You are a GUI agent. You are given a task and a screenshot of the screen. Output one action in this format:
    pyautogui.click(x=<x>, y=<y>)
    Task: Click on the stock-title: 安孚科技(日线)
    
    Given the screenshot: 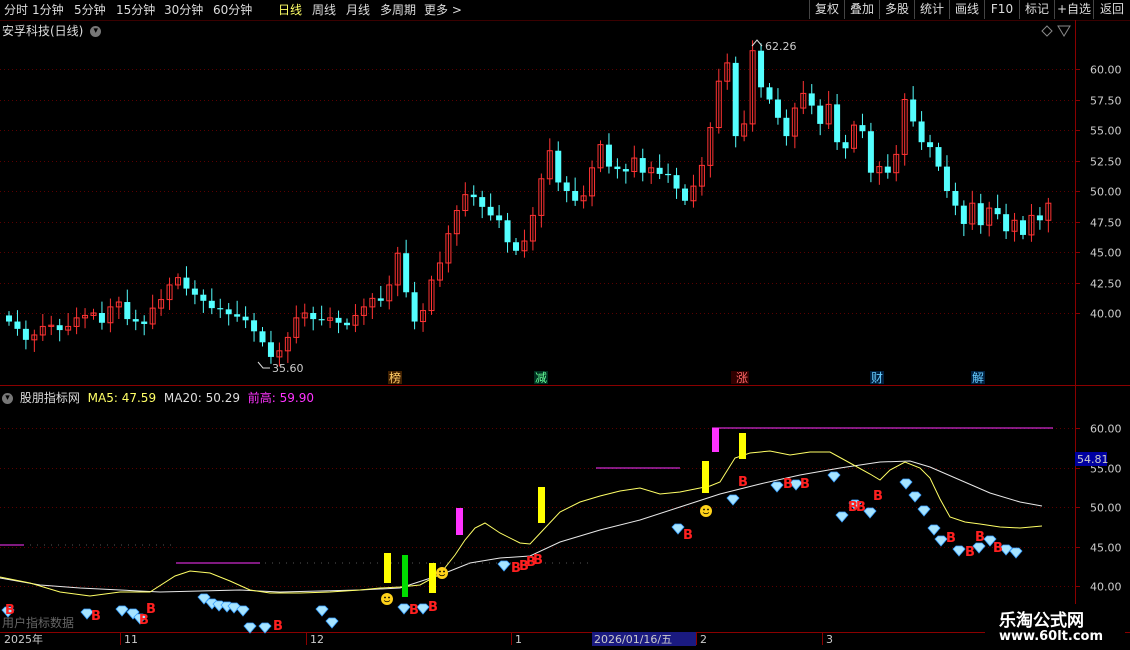 What is the action you would take?
    pyautogui.click(x=43, y=31)
    